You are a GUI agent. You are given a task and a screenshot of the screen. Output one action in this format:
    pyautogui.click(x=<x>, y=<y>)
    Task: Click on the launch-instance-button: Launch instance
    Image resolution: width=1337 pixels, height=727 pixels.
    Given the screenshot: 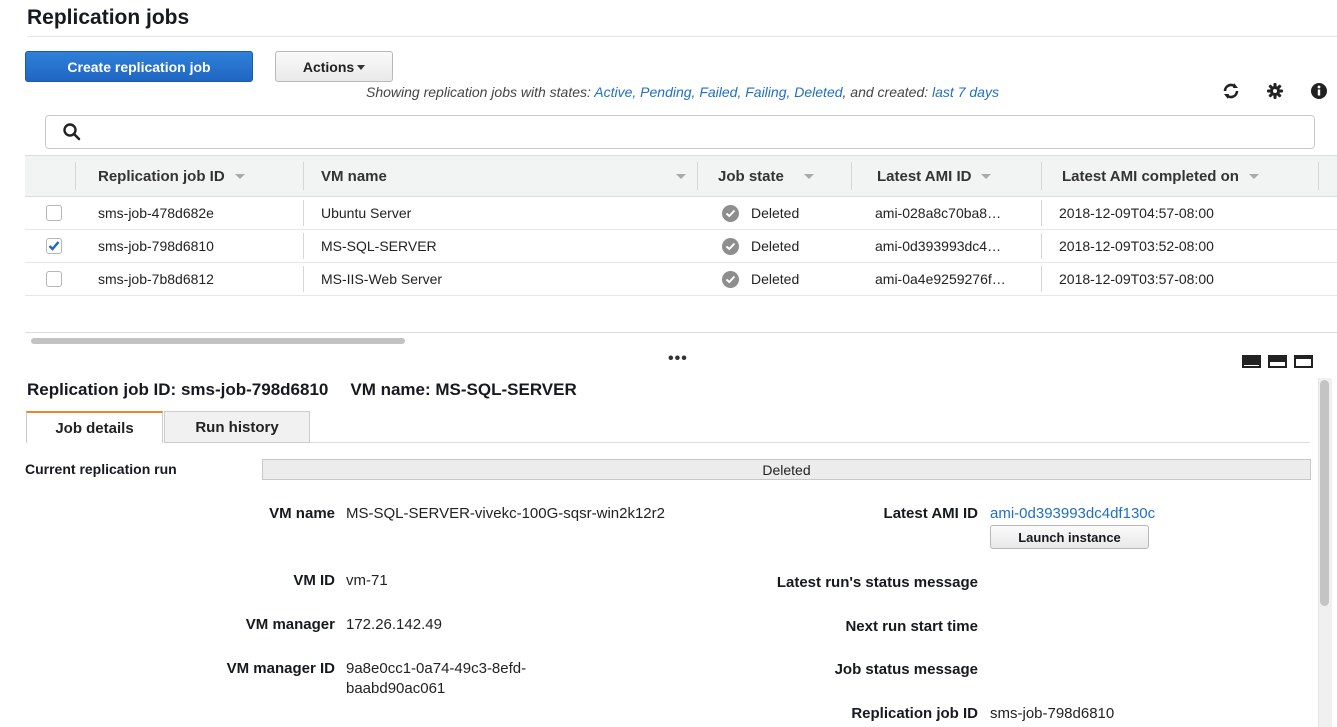 What is the action you would take?
    pyautogui.click(x=1069, y=537)
    